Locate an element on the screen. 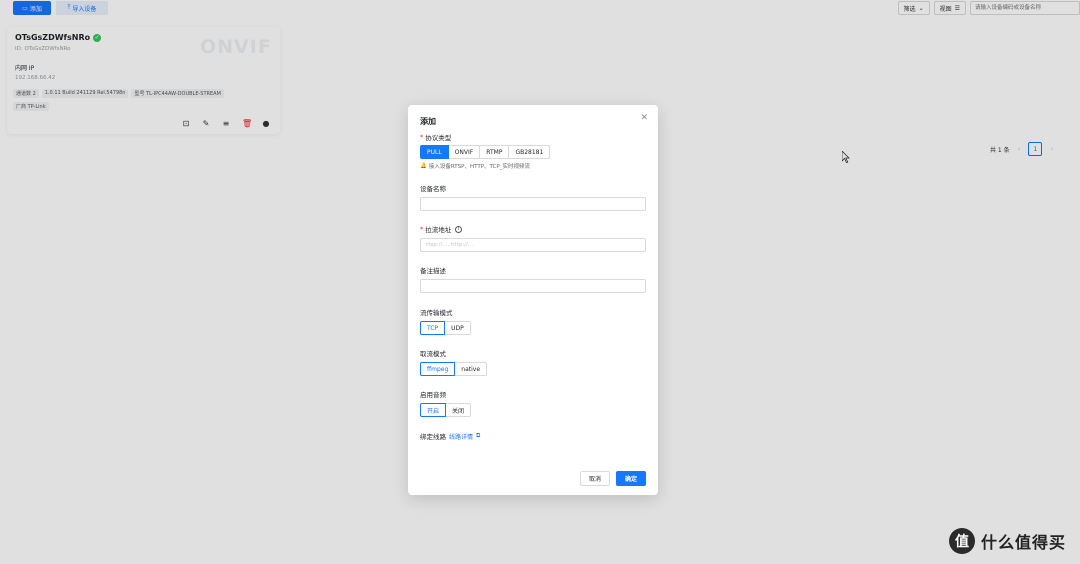  pull-mode-option-ffmpeg: ffmpeg is located at coordinates (438, 369).